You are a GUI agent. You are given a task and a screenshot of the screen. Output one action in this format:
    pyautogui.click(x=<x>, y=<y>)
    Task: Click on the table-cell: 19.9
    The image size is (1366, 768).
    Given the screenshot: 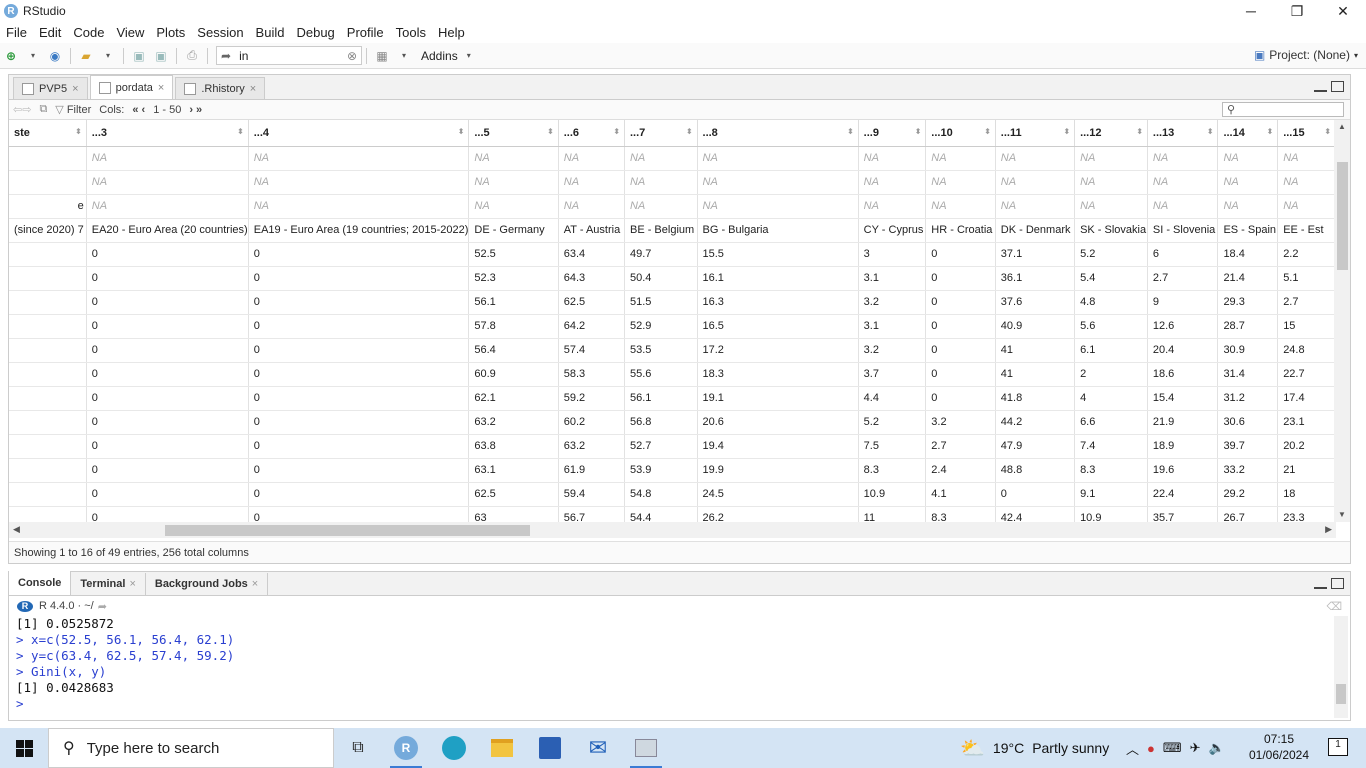 What is the action you would take?
    pyautogui.click(x=778, y=470)
    